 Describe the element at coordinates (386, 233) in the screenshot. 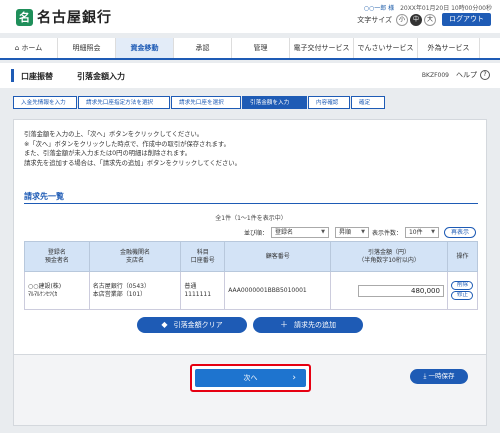

I see `per-page-label: 表示件数：` at that location.